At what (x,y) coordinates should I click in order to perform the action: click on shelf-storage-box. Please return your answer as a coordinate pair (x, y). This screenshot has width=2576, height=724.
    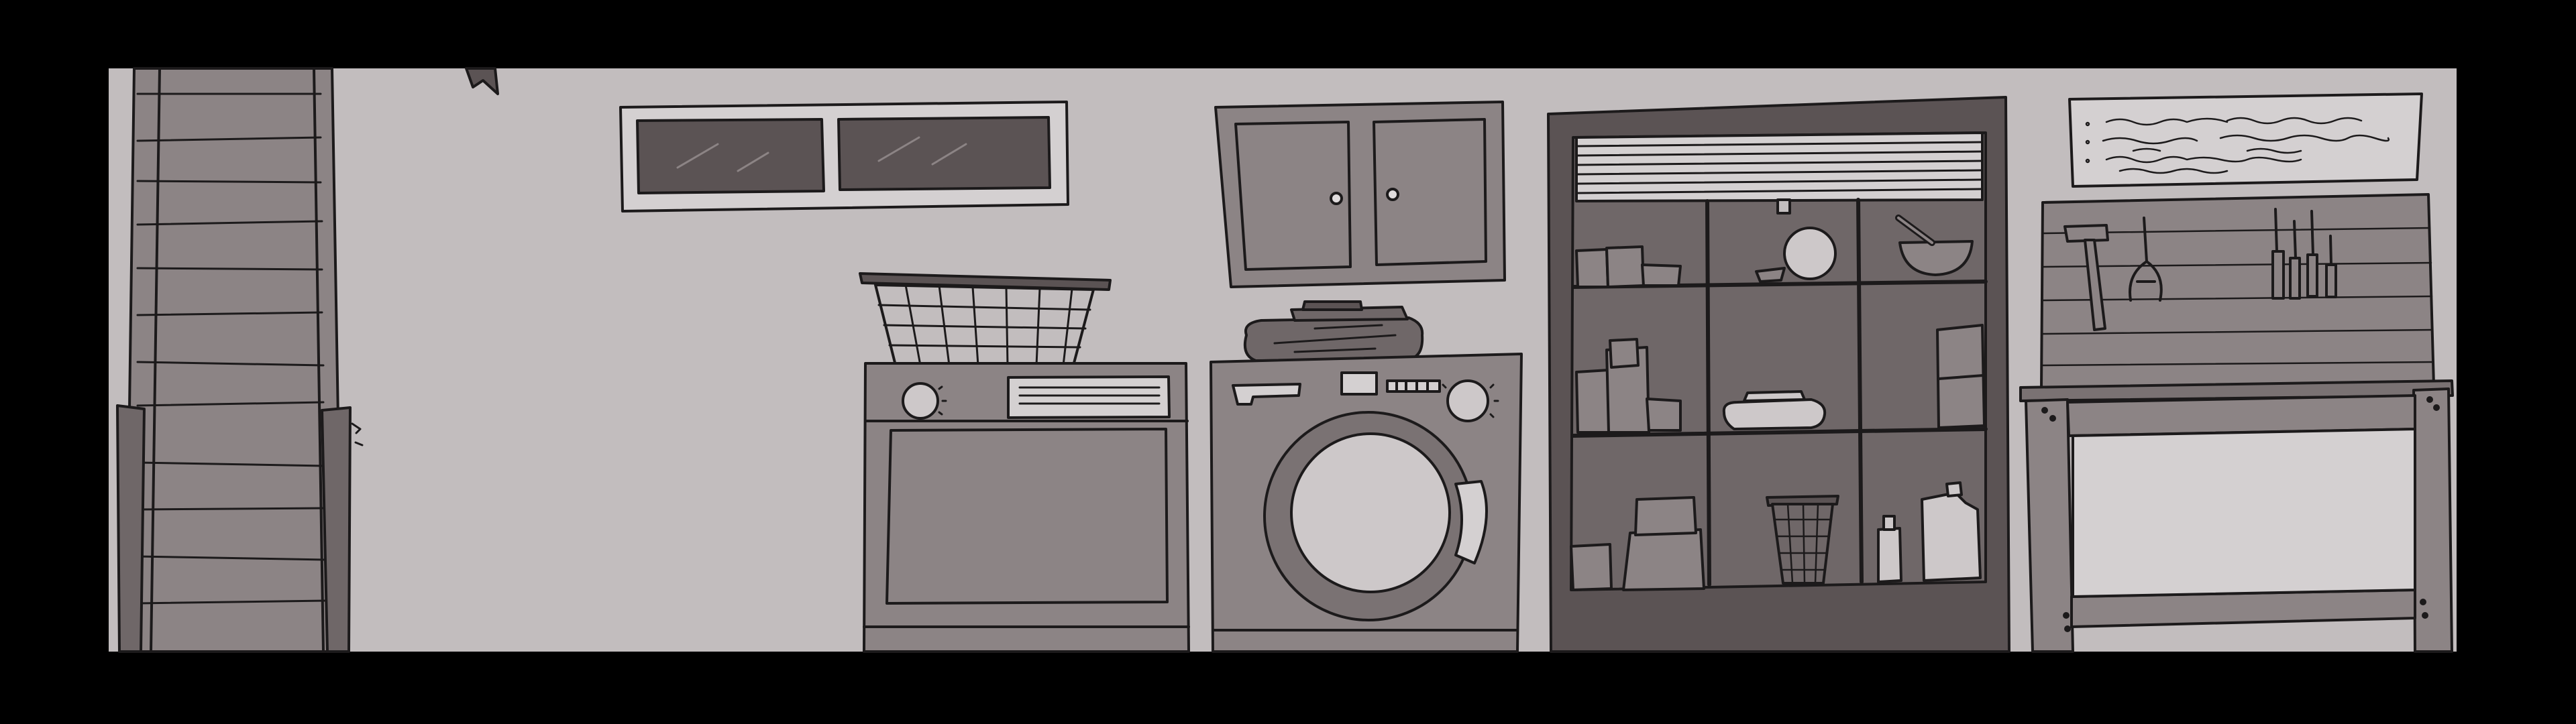
    Looking at the image, I should click on (1961, 376).